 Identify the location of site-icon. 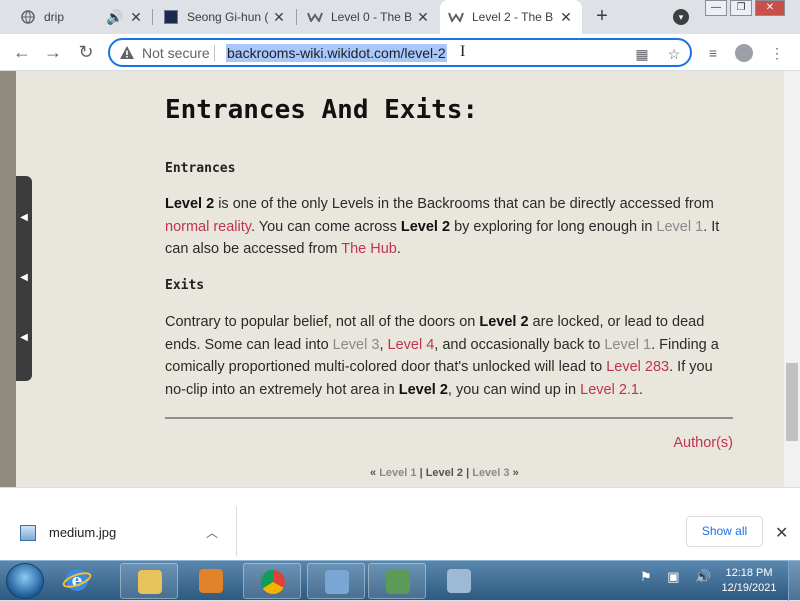
(171, 17).